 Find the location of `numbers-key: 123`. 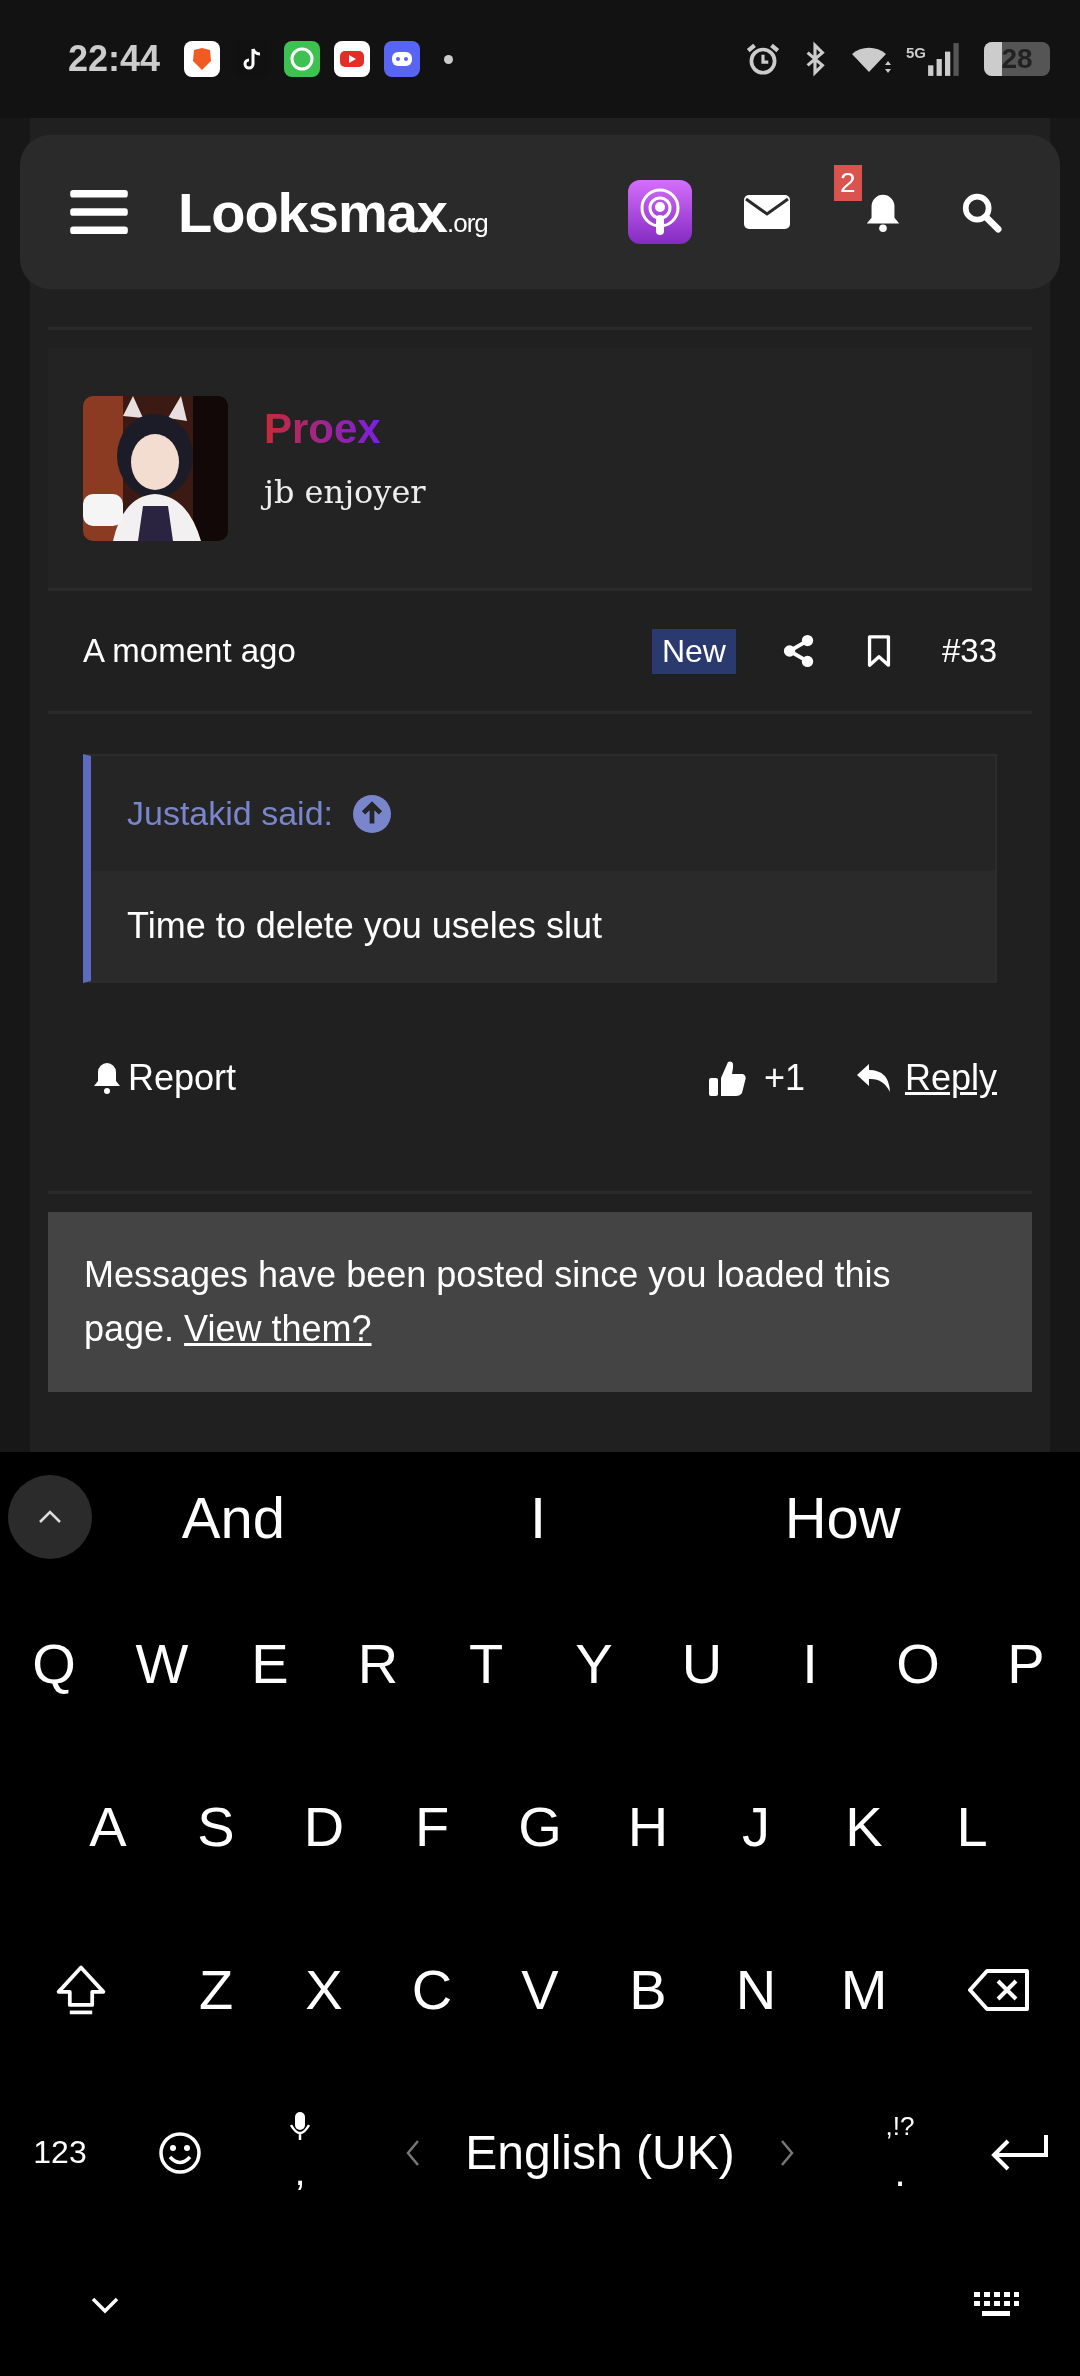

numbers-key: 123 is located at coordinates (60, 2152).